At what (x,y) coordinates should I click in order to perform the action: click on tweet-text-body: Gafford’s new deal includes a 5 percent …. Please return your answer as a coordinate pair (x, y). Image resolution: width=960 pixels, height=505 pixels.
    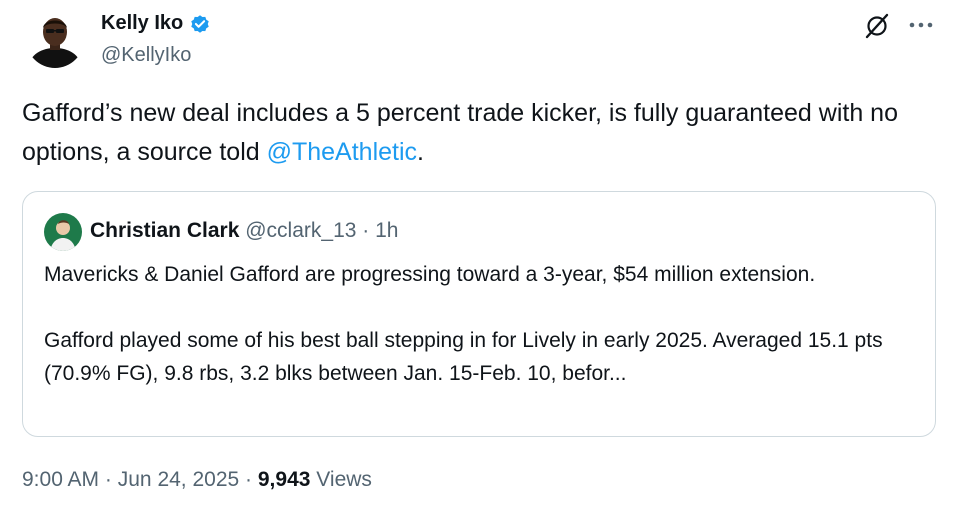
    Looking at the image, I should click on (460, 132).